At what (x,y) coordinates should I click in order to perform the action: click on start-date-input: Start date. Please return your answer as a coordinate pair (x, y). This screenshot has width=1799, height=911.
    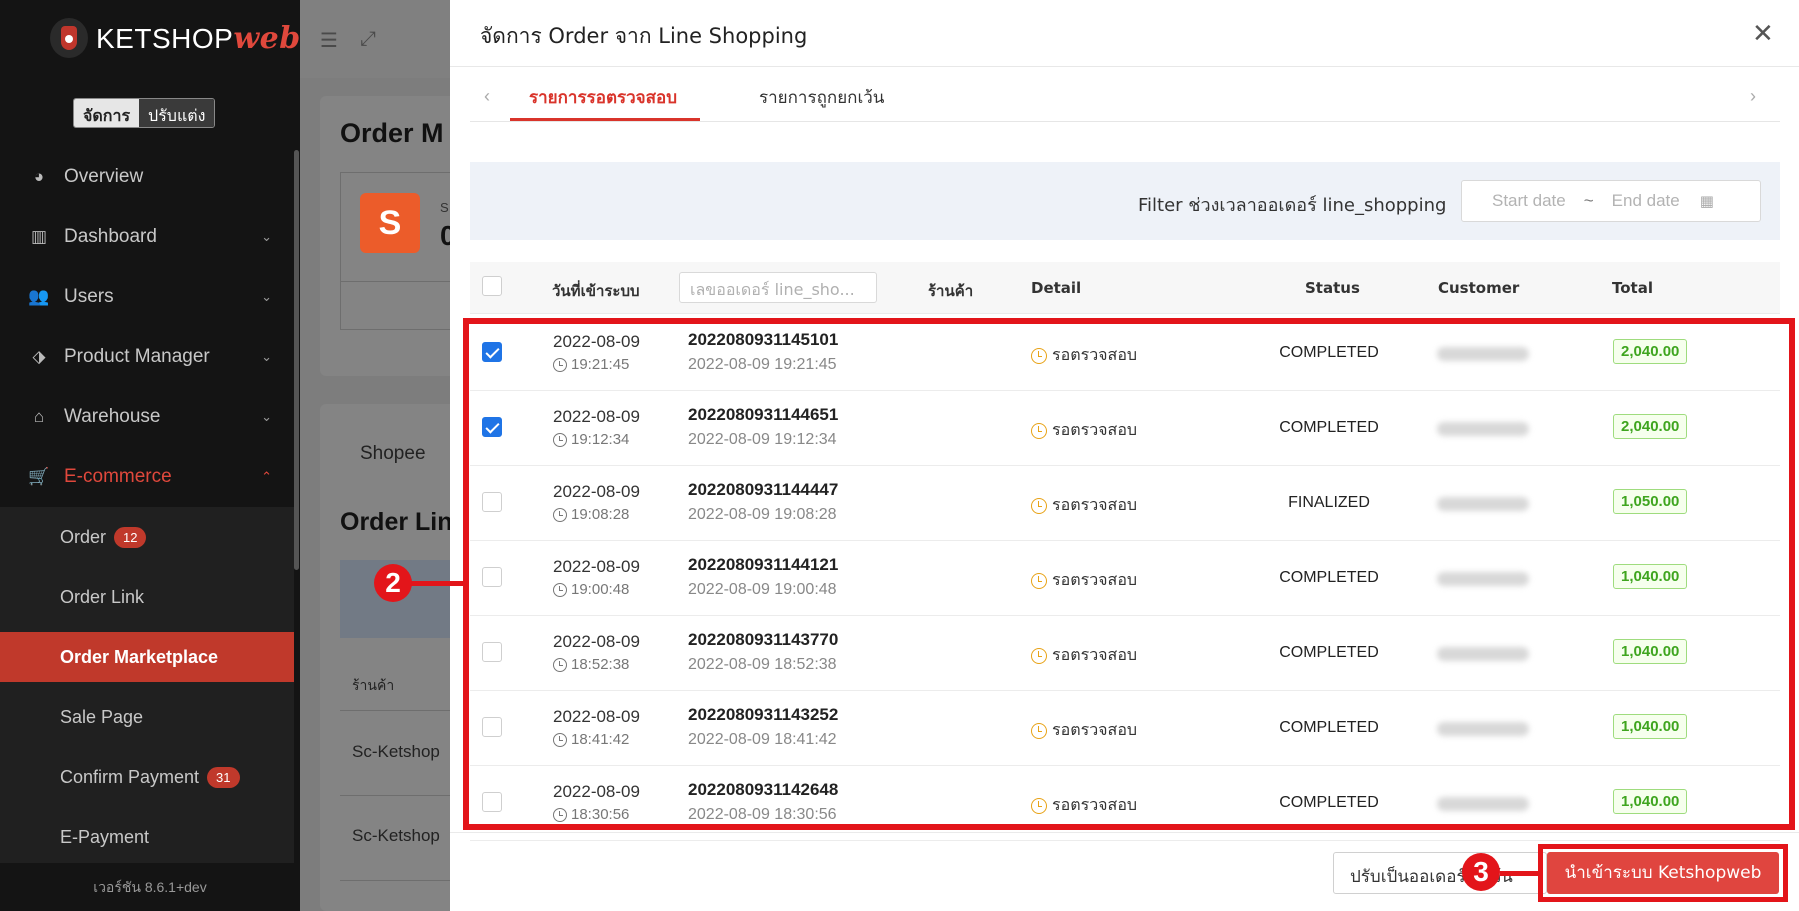
    Looking at the image, I should click on (1529, 201).